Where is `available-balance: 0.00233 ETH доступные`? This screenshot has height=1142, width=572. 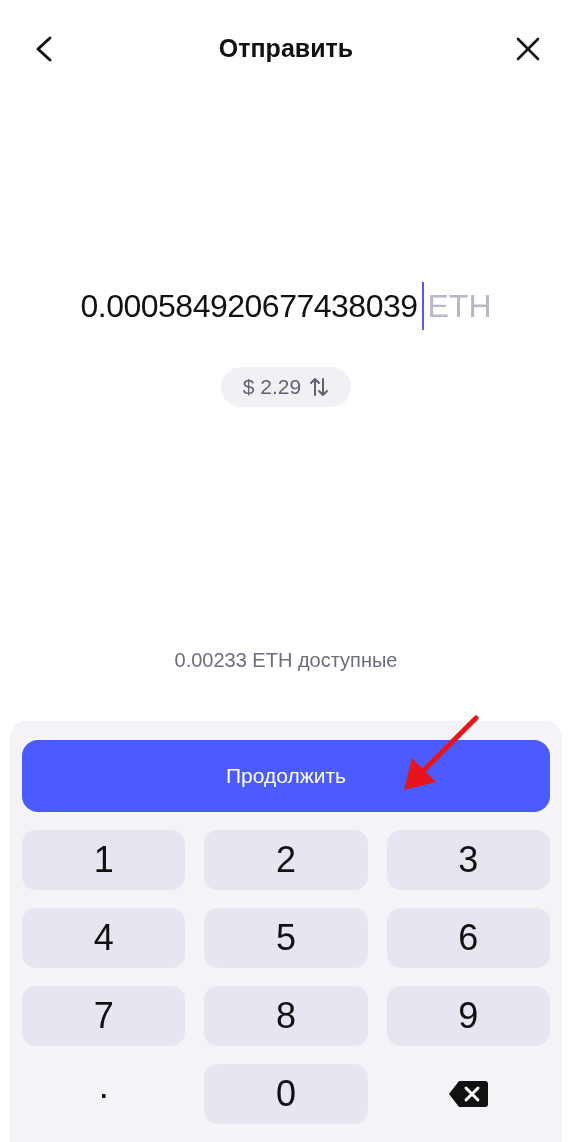 available-balance: 0.00233 ETH доступные is located at coordinates (286, 660).